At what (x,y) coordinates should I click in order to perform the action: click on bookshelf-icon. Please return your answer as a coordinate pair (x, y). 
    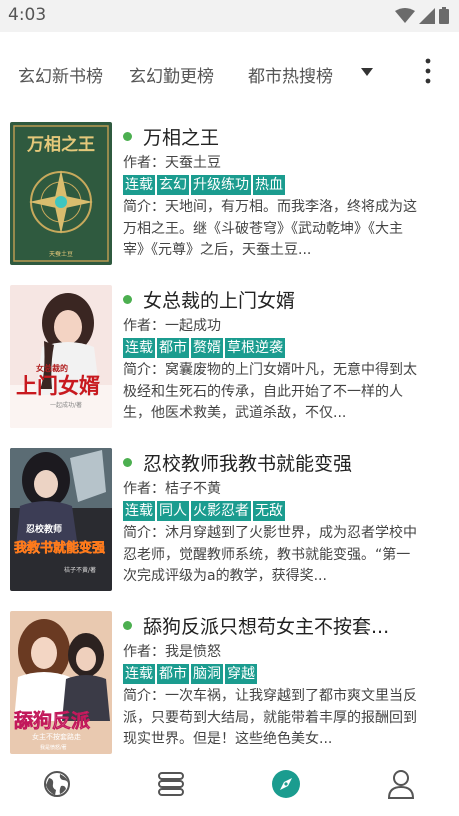
    Looking at the image, I should click on (171, 784).